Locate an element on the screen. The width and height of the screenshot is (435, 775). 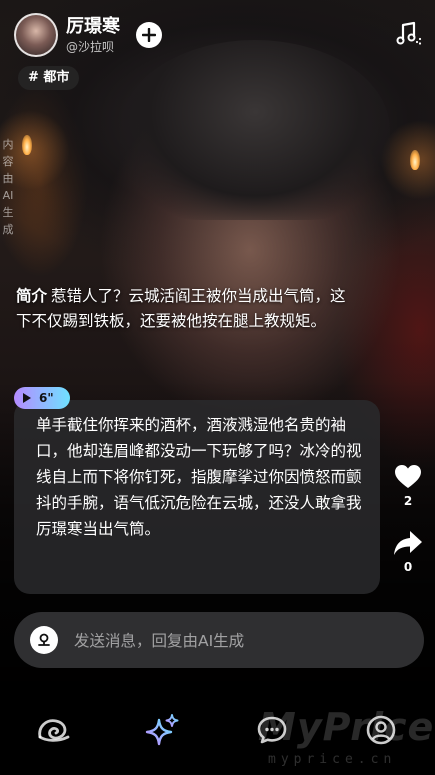
character-header: 厉璟寒 @沙拉呗 is located at coordinates (67, 35).